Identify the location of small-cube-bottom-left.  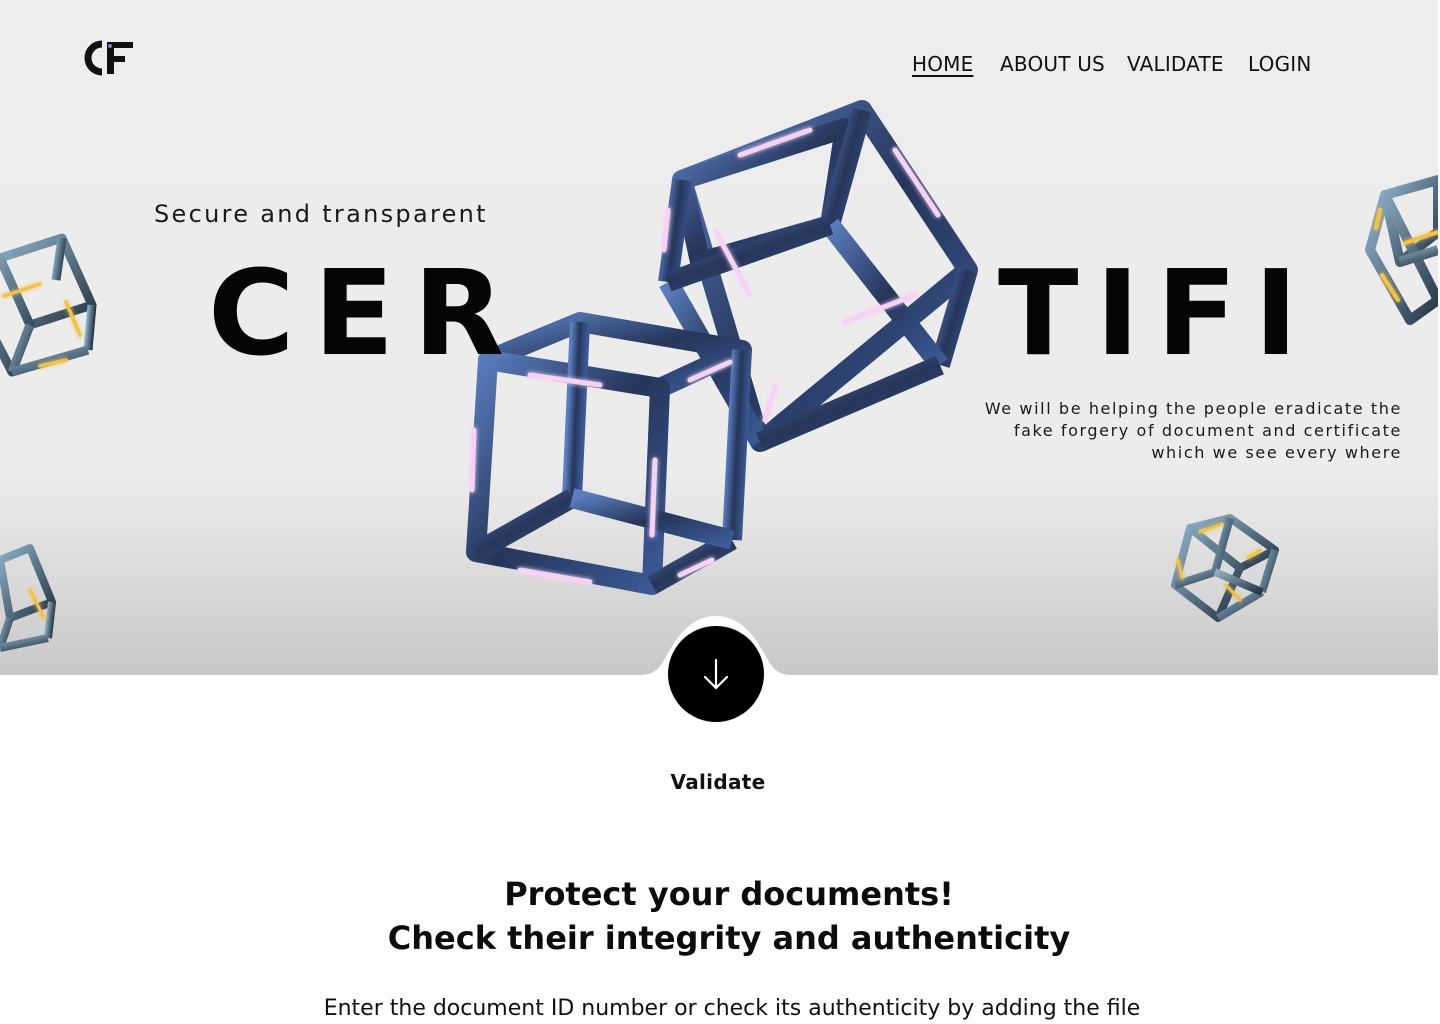
(28, 598).